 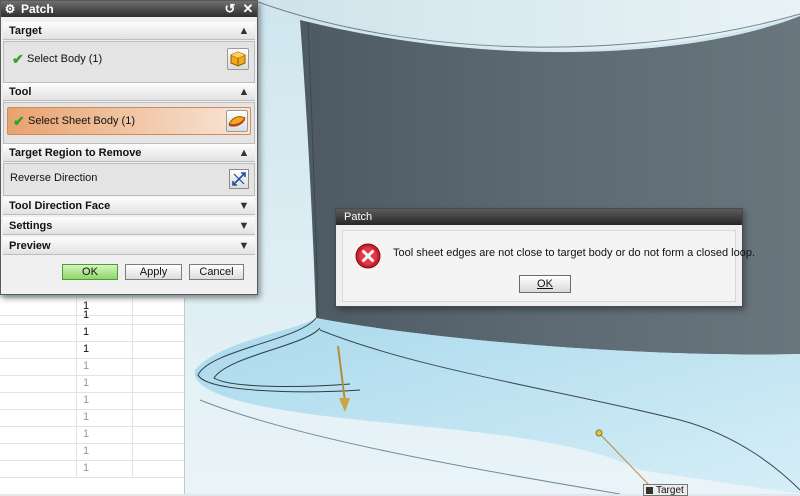 What do you see at coordinates (129, 31) in the screenshot?
I see `section-target-header: Target ▲` at bounding box center [129, 31].